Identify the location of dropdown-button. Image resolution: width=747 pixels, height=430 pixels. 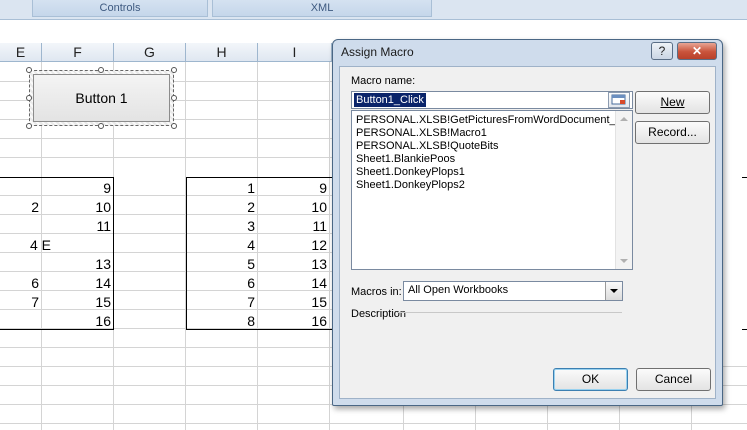
(613, 291).